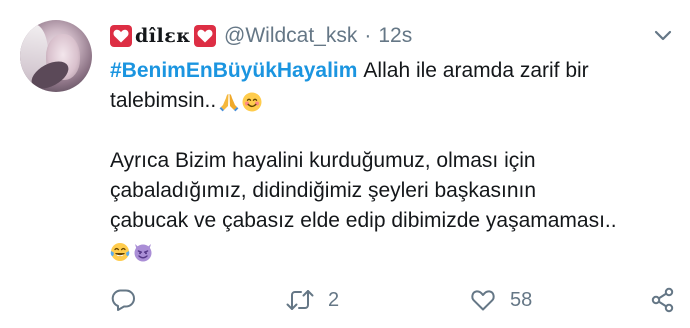 The width and height of the screenshot is (690, 328). I want to click on retweet-icon, so click(300, 300).